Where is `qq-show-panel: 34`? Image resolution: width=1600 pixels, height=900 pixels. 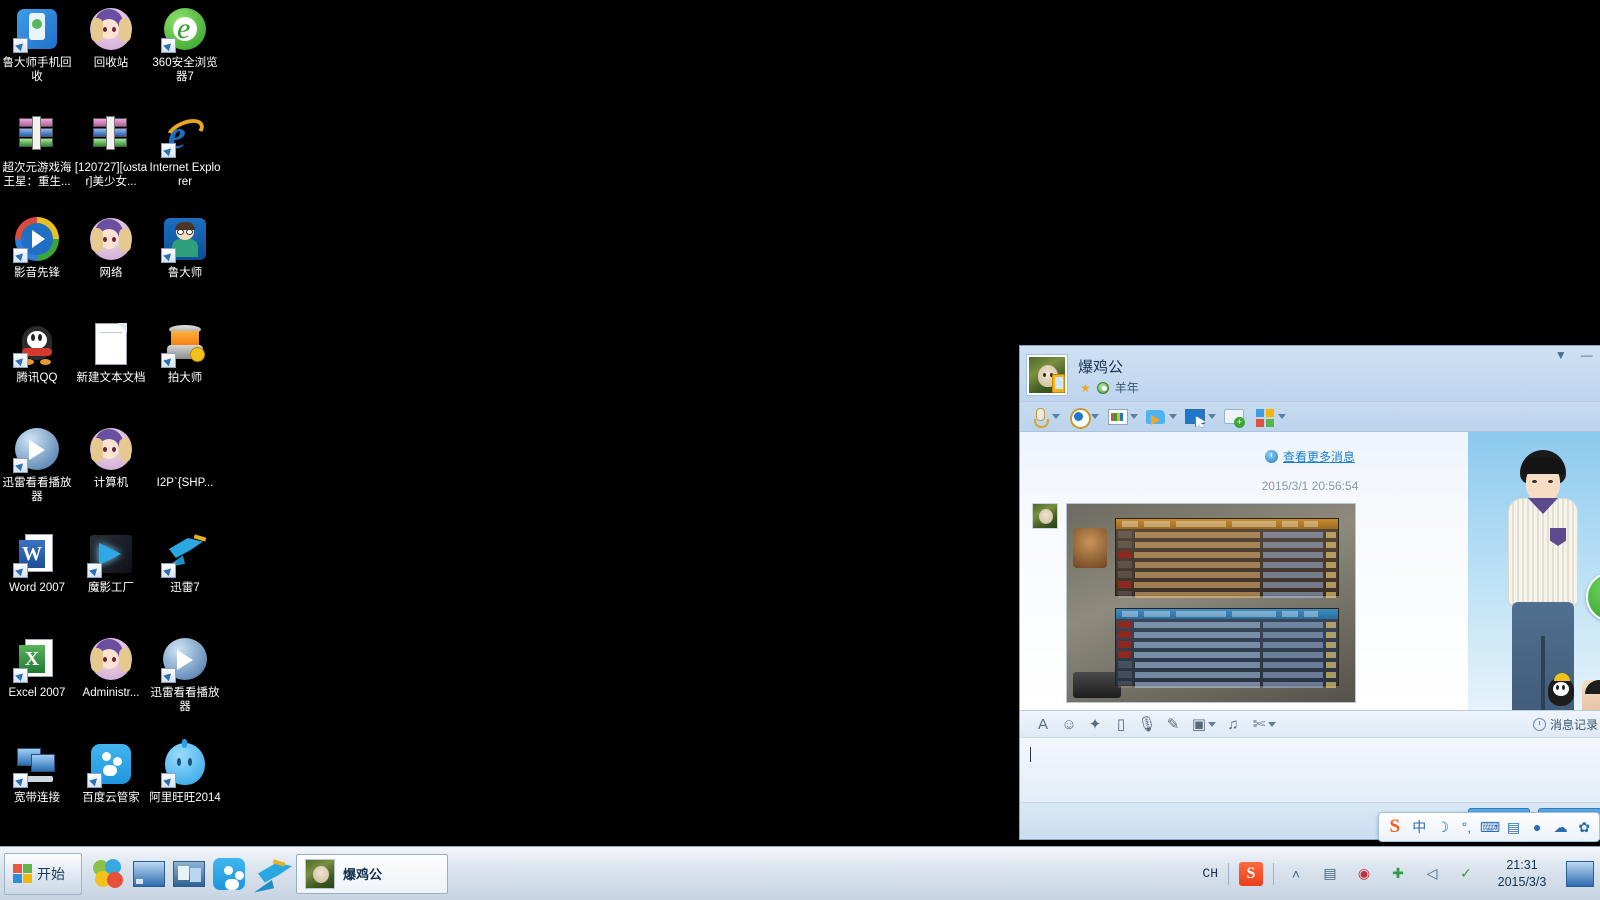
qq-show-panel: 34 is located at coordinates (1534, 571).